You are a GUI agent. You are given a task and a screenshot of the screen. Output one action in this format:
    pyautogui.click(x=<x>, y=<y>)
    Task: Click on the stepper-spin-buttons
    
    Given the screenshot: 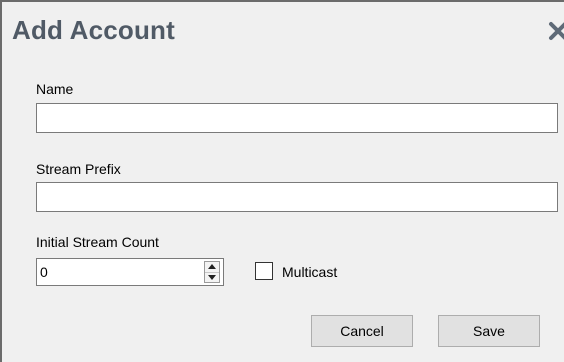 What is the action you would take?
    pyautogui.click(x=212, y=272)
    